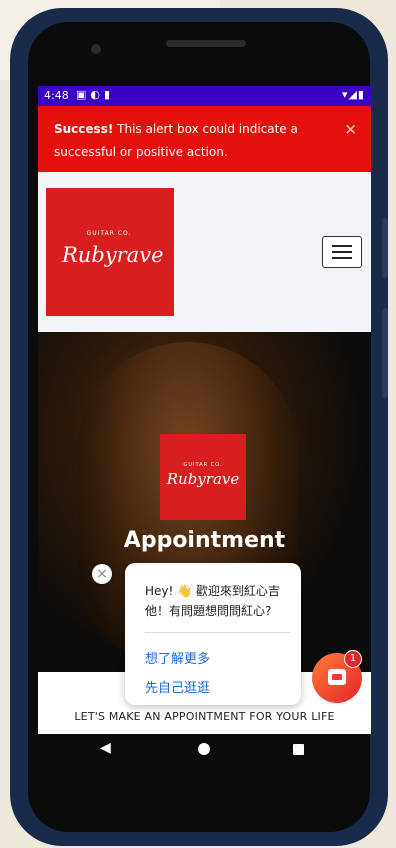 The width and height of the screenshot is (396, 848). Describe the element at coordinates (353, 94) in the screenshot. I see `signal-battery-icons: ▾◢▮` at that location.